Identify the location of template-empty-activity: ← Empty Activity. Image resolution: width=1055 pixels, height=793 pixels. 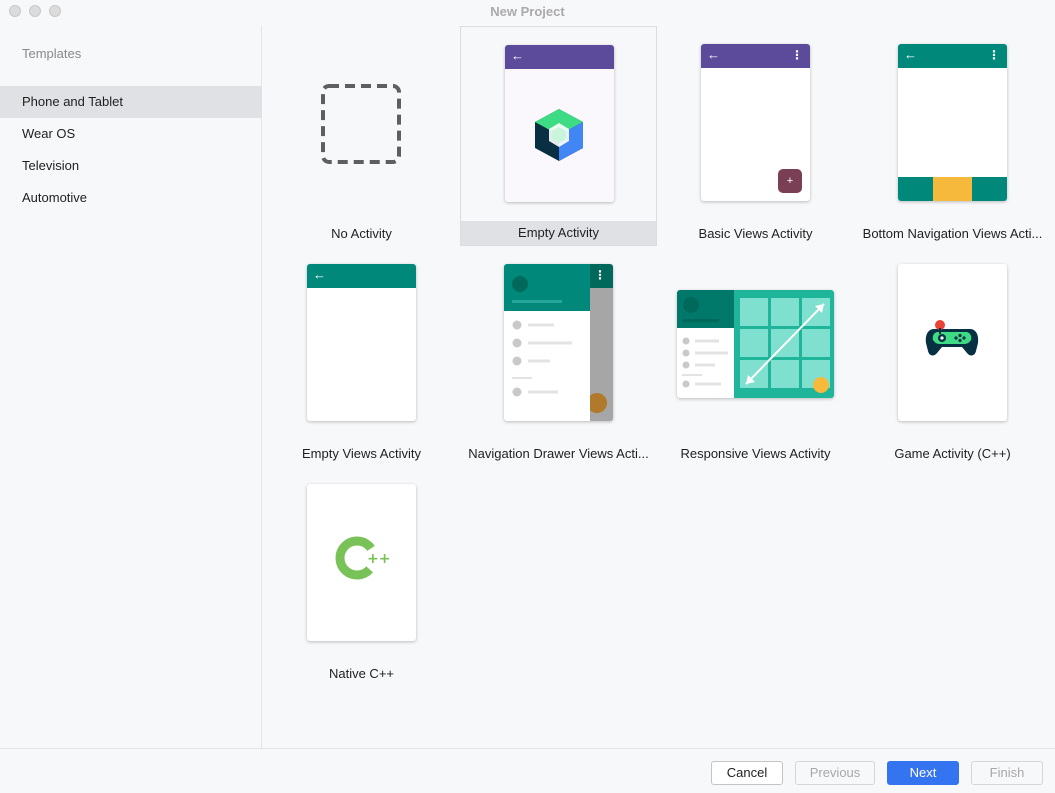
(558, 136).